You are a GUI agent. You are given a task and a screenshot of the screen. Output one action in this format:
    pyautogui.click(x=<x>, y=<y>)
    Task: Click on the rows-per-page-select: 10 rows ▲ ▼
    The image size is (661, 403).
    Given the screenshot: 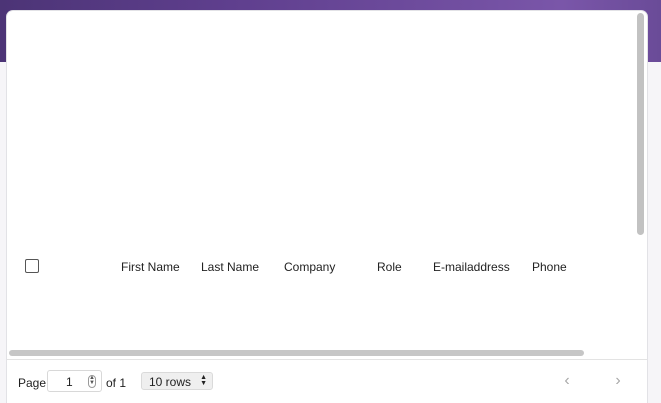 What is the action you would take?
    pyautogui.click(x=177, y=381)
    